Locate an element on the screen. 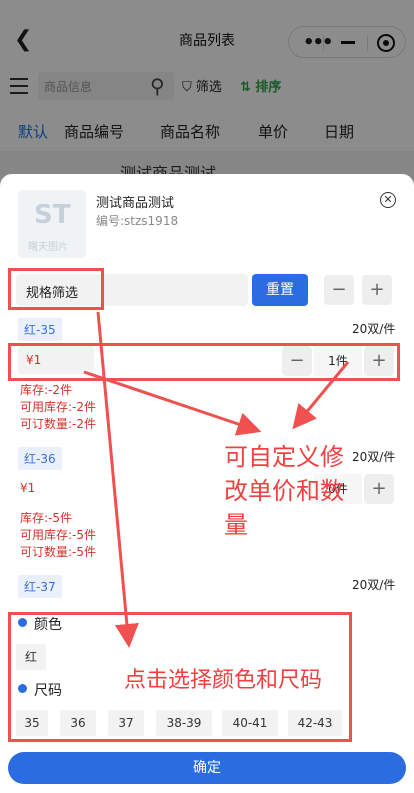 This screenshot has height=793, width=414. arrow-to-edit-note is located at coordinates (321, 395).